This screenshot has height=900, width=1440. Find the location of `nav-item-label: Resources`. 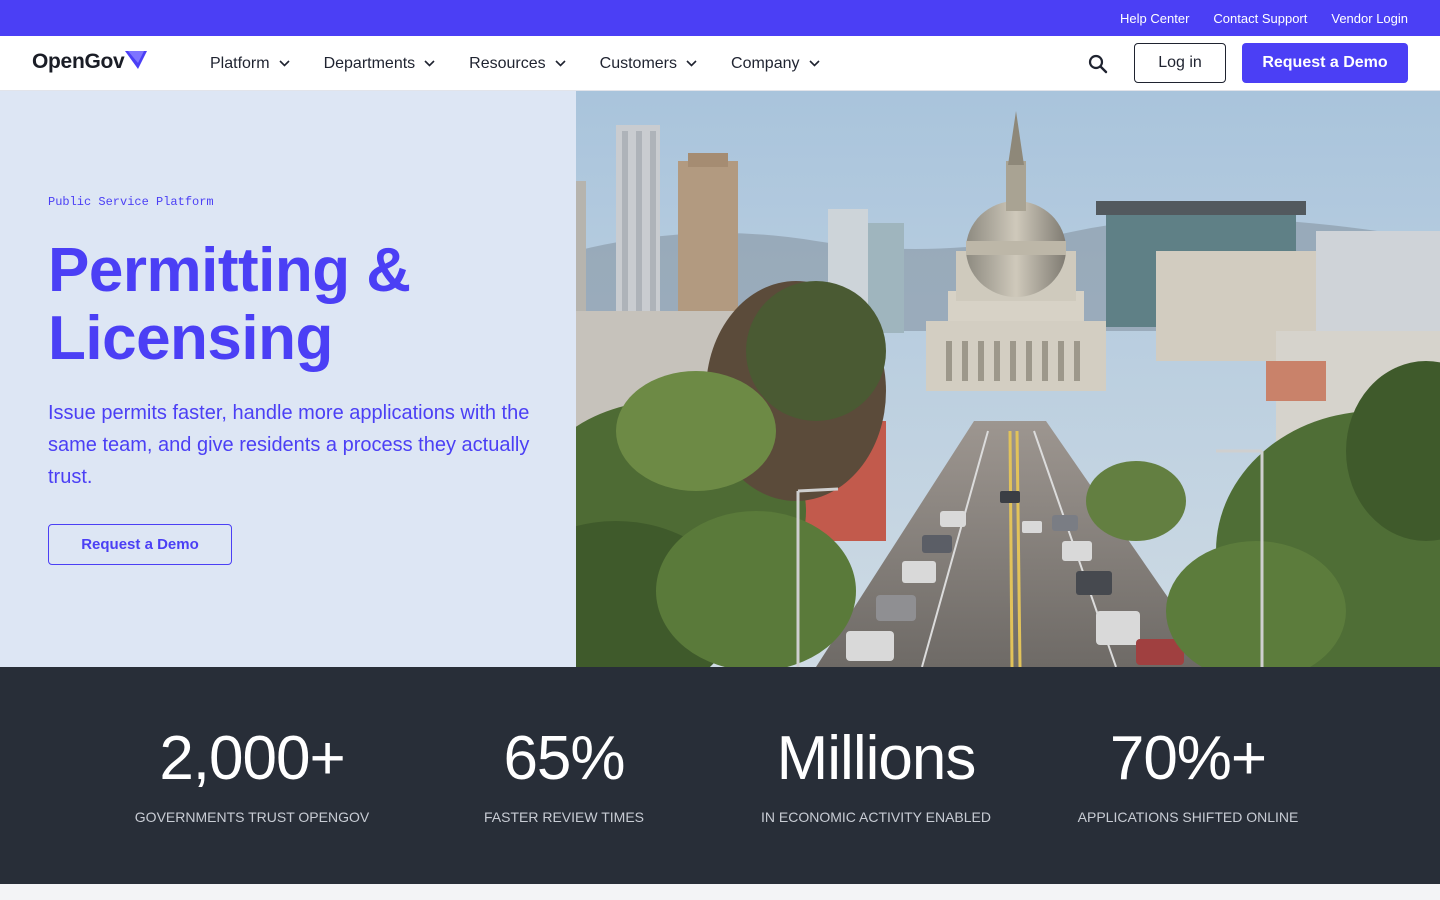

nav-item-label: Resources is located at coordinates (507, 63).